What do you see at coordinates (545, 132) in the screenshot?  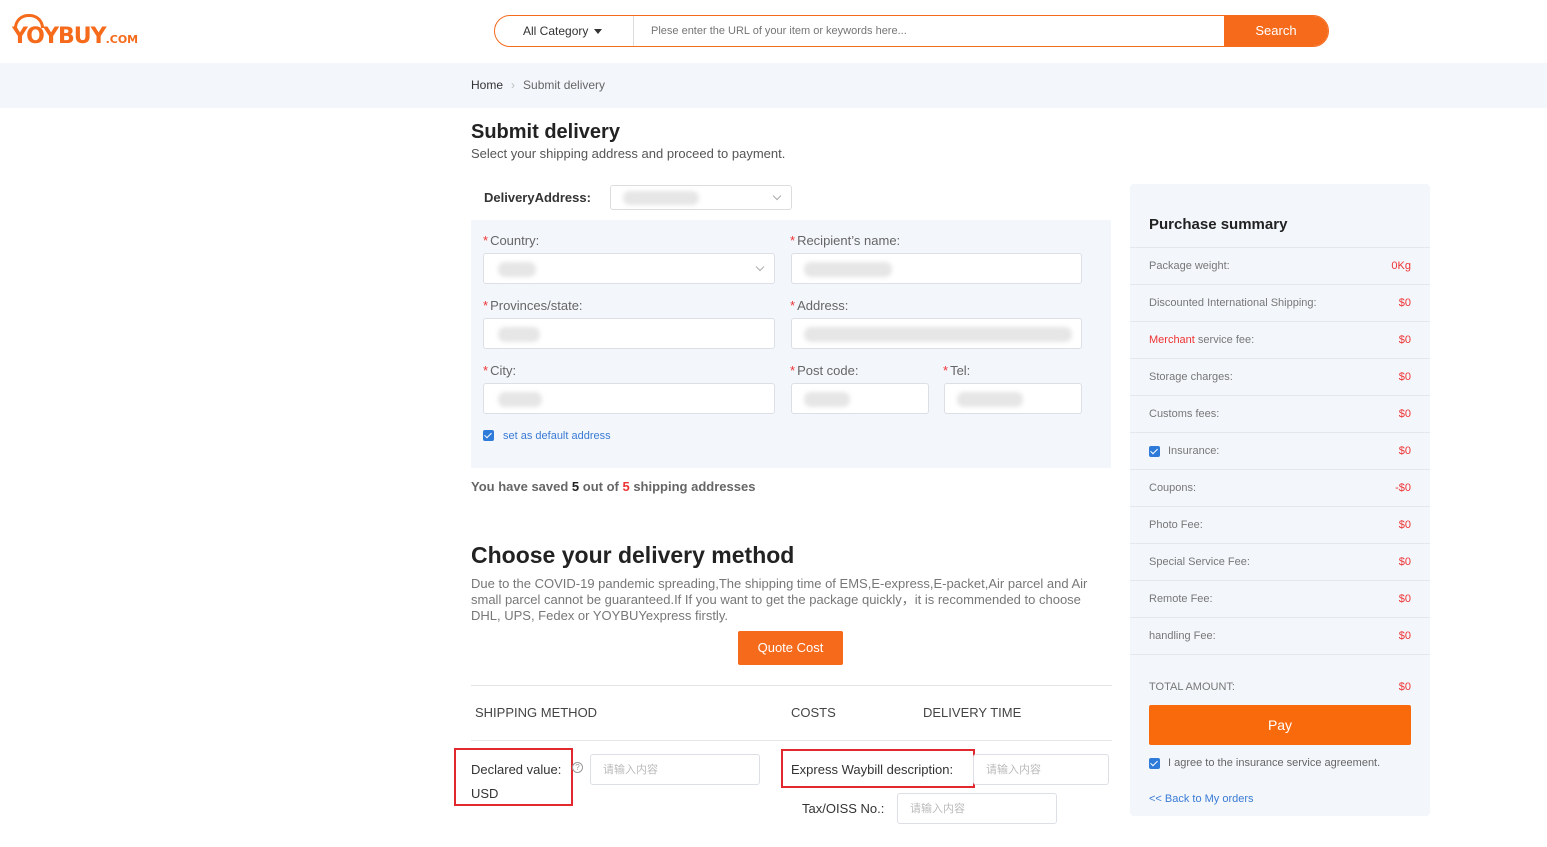 I see `page-title: Submit delivery` at bounding box center [545, 132].